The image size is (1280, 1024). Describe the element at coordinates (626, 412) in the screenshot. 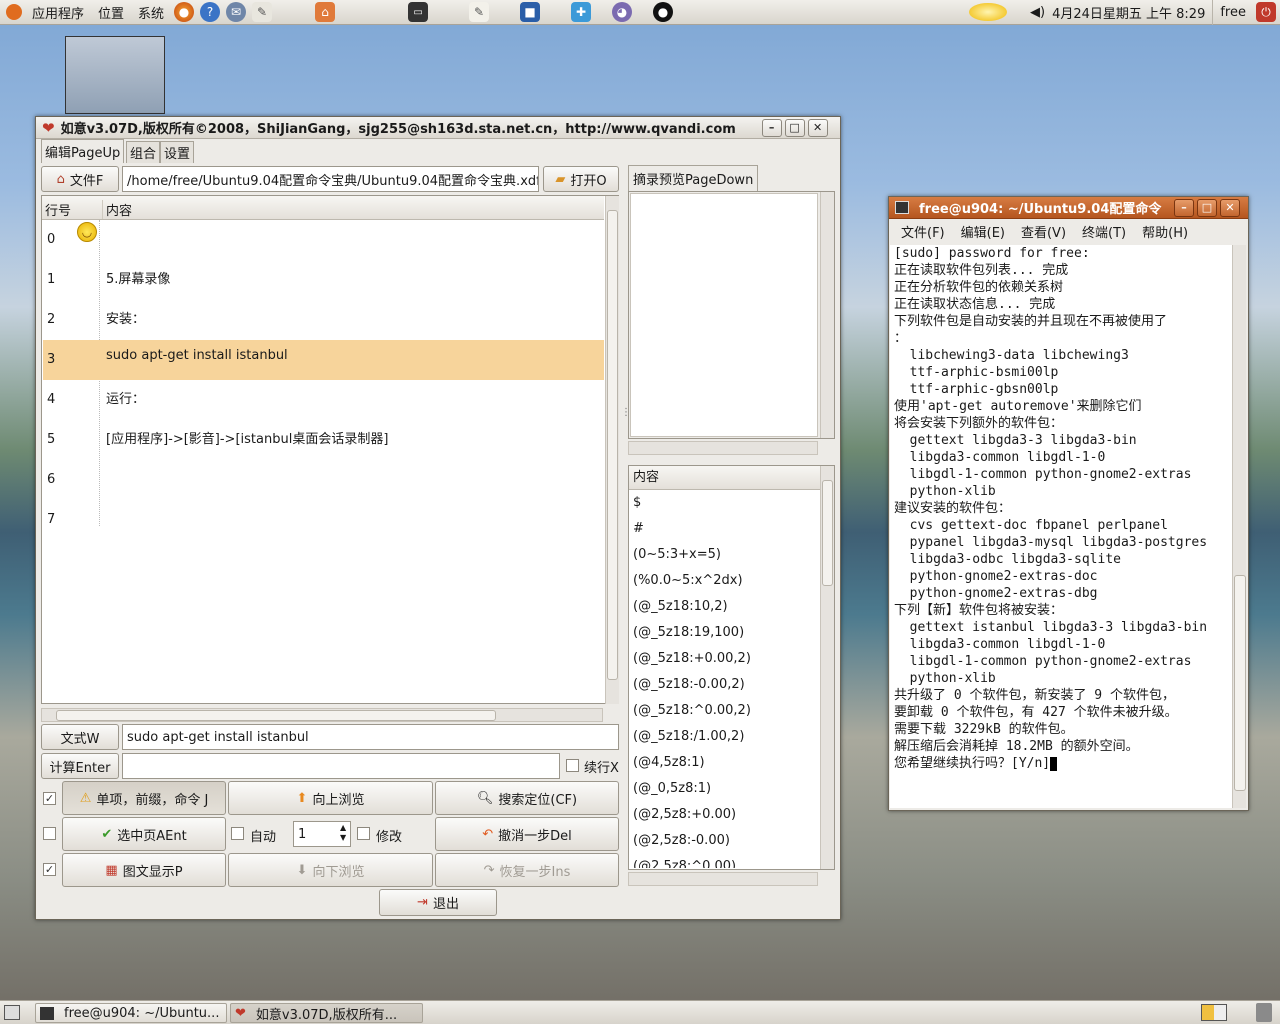

I see `pane-splitter: ⋮` at that location.